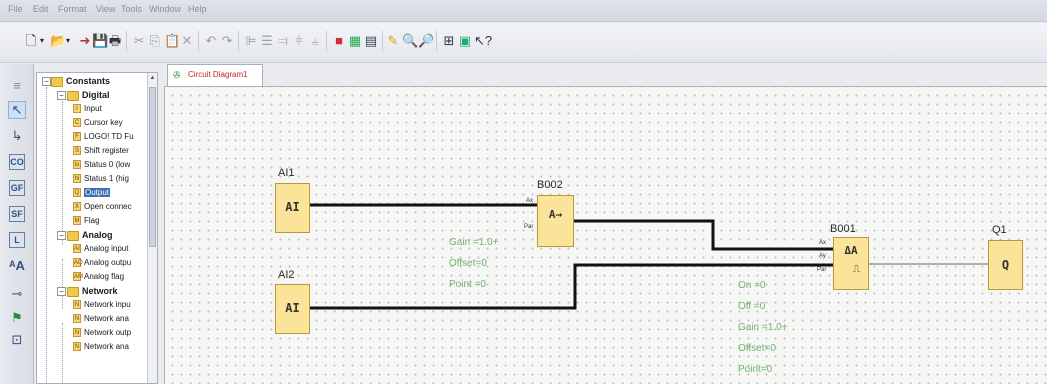 Image resolution: width=1047 pixels, height=384 pixels. Describe the element at coordinates (88, 95) in the screenshot. I see `tree-folder-digital: Digital` at that location.